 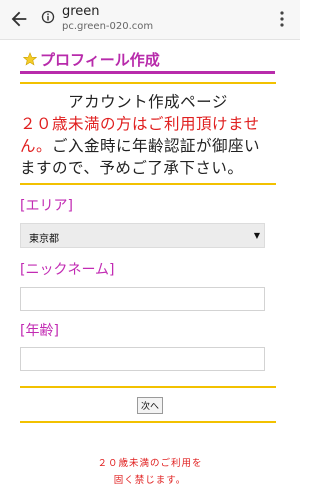 I want to click on footer-line: 固く禁じます。, so click(x=150, y=480).